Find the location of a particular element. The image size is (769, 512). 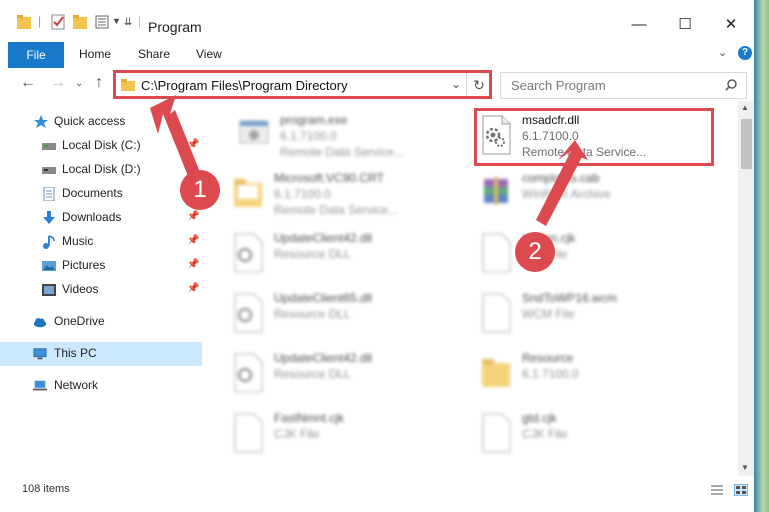

step-badge-1: 1 is located at coordinates (200, 190).